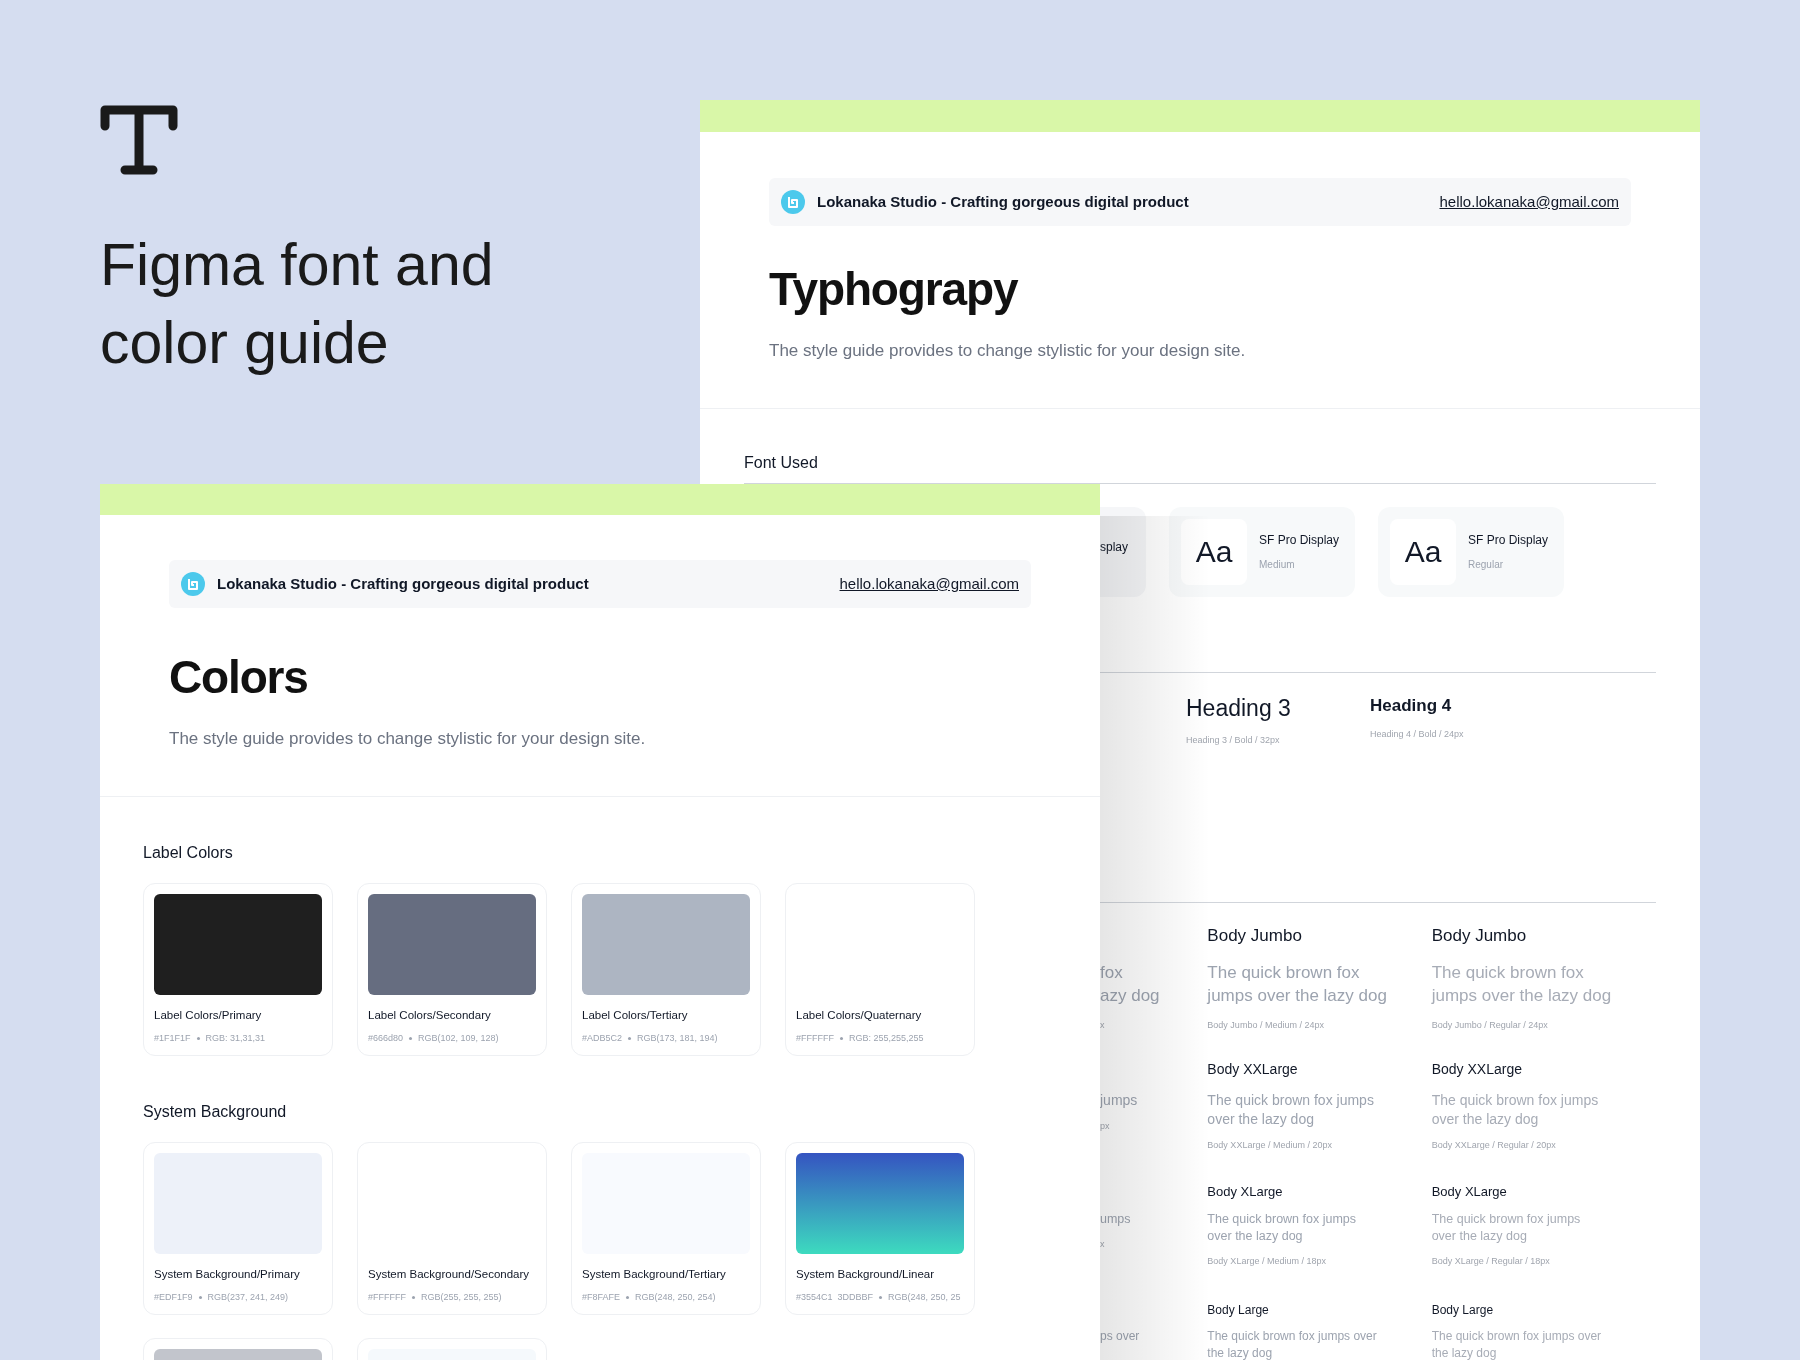 The height and width of the screenshot is (1360, 1800). I want to click on sample-text: ps over, so click(1120, 1336).